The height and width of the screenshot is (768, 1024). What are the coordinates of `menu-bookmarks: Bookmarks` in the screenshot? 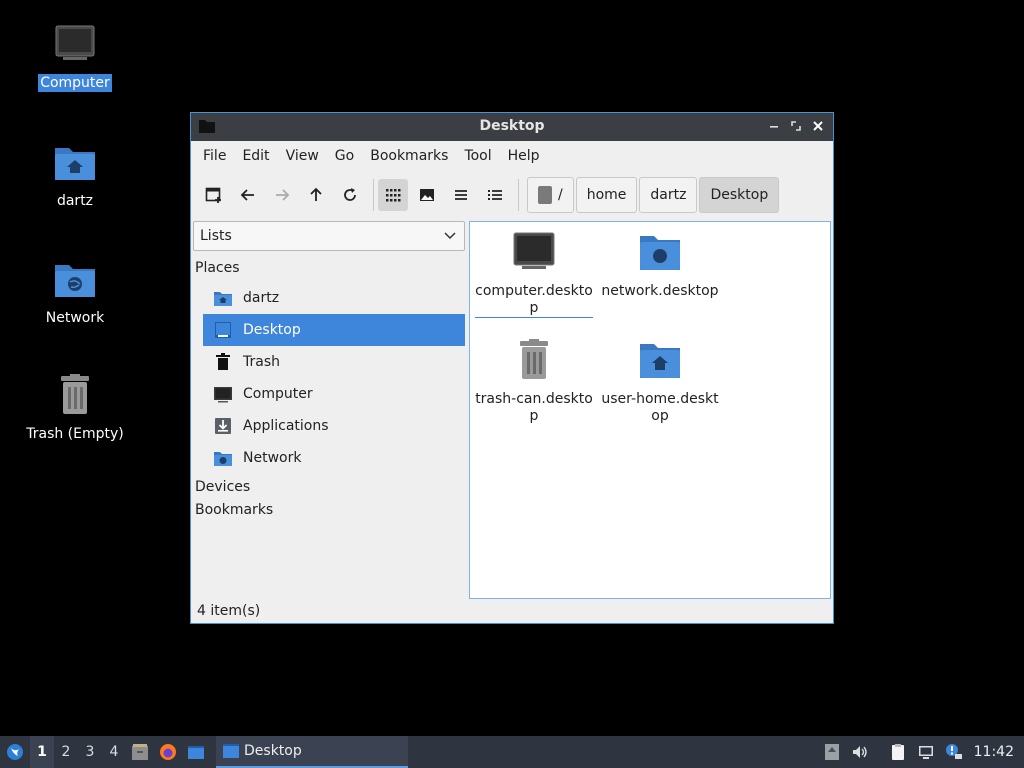 It's located at (409, 156).